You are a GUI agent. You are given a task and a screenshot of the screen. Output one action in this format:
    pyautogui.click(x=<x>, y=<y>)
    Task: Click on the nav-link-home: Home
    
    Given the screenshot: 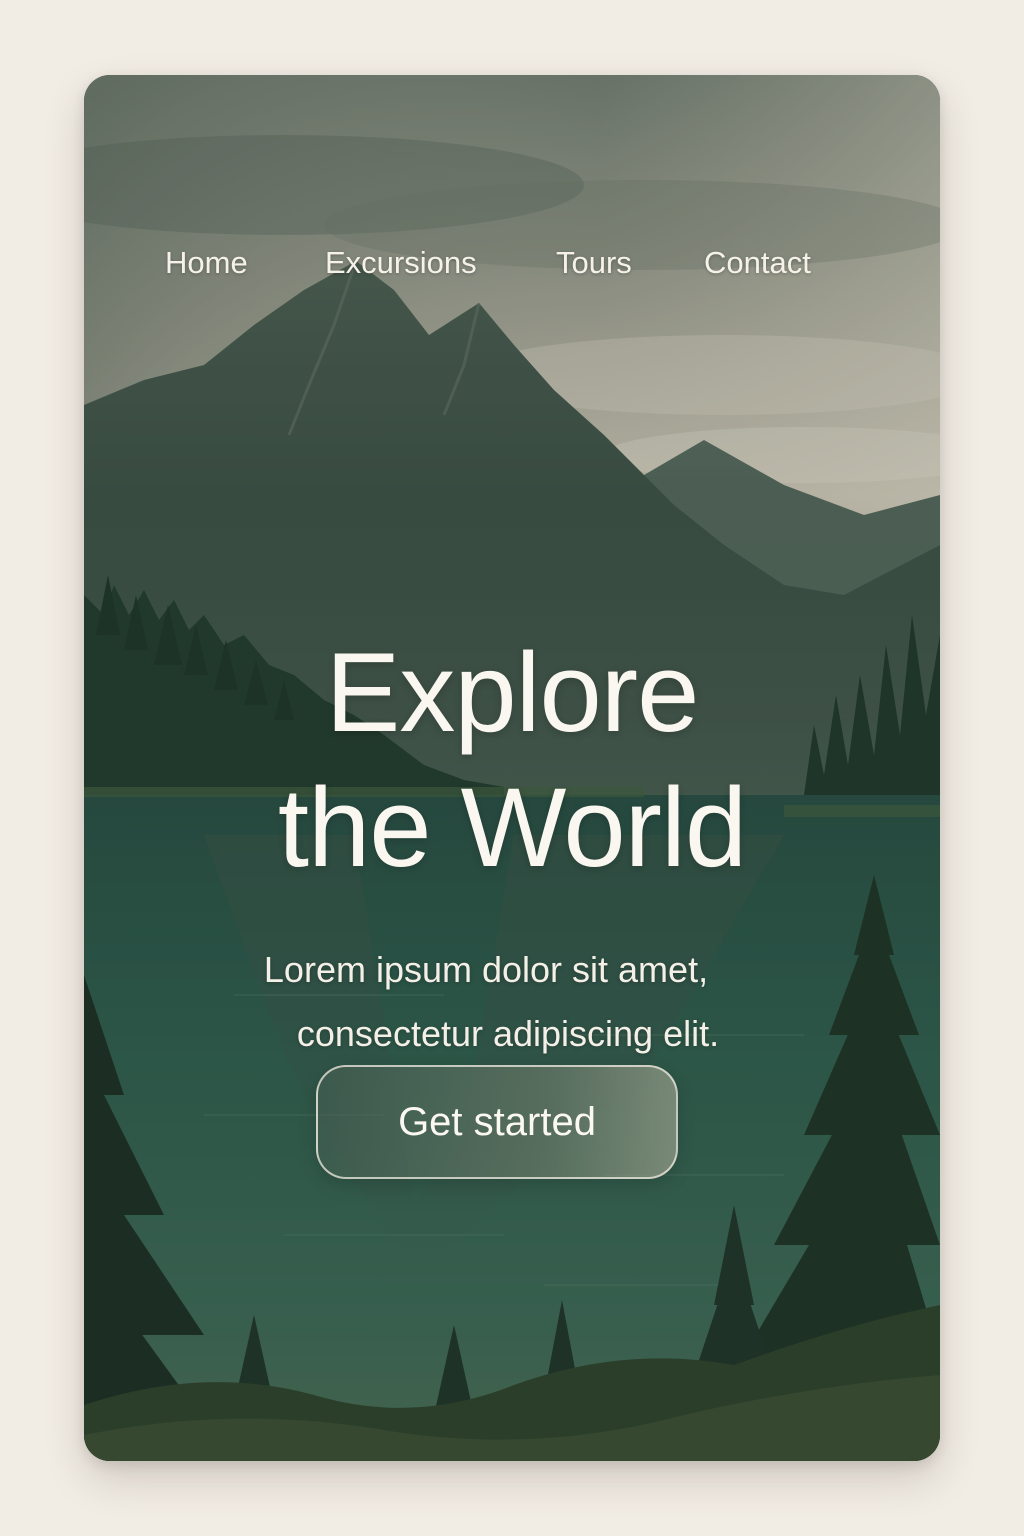 What is the action you would take?
    pyautogui.click(x=206, y=263)
    